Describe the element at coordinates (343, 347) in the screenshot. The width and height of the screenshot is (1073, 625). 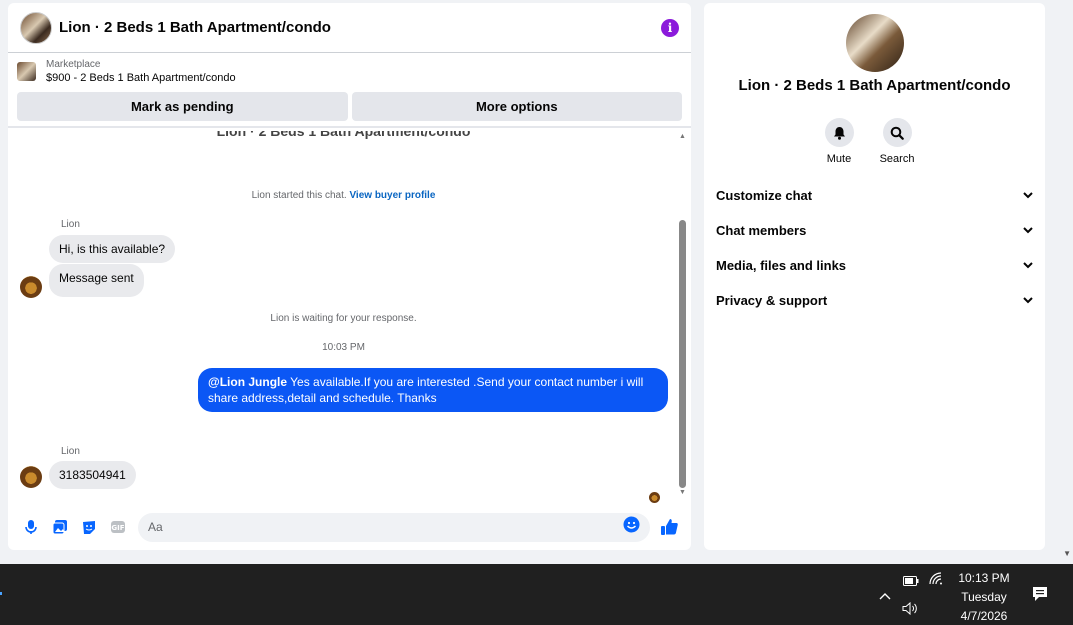
I see `message-timestamp: 10:03 PM` at that location.